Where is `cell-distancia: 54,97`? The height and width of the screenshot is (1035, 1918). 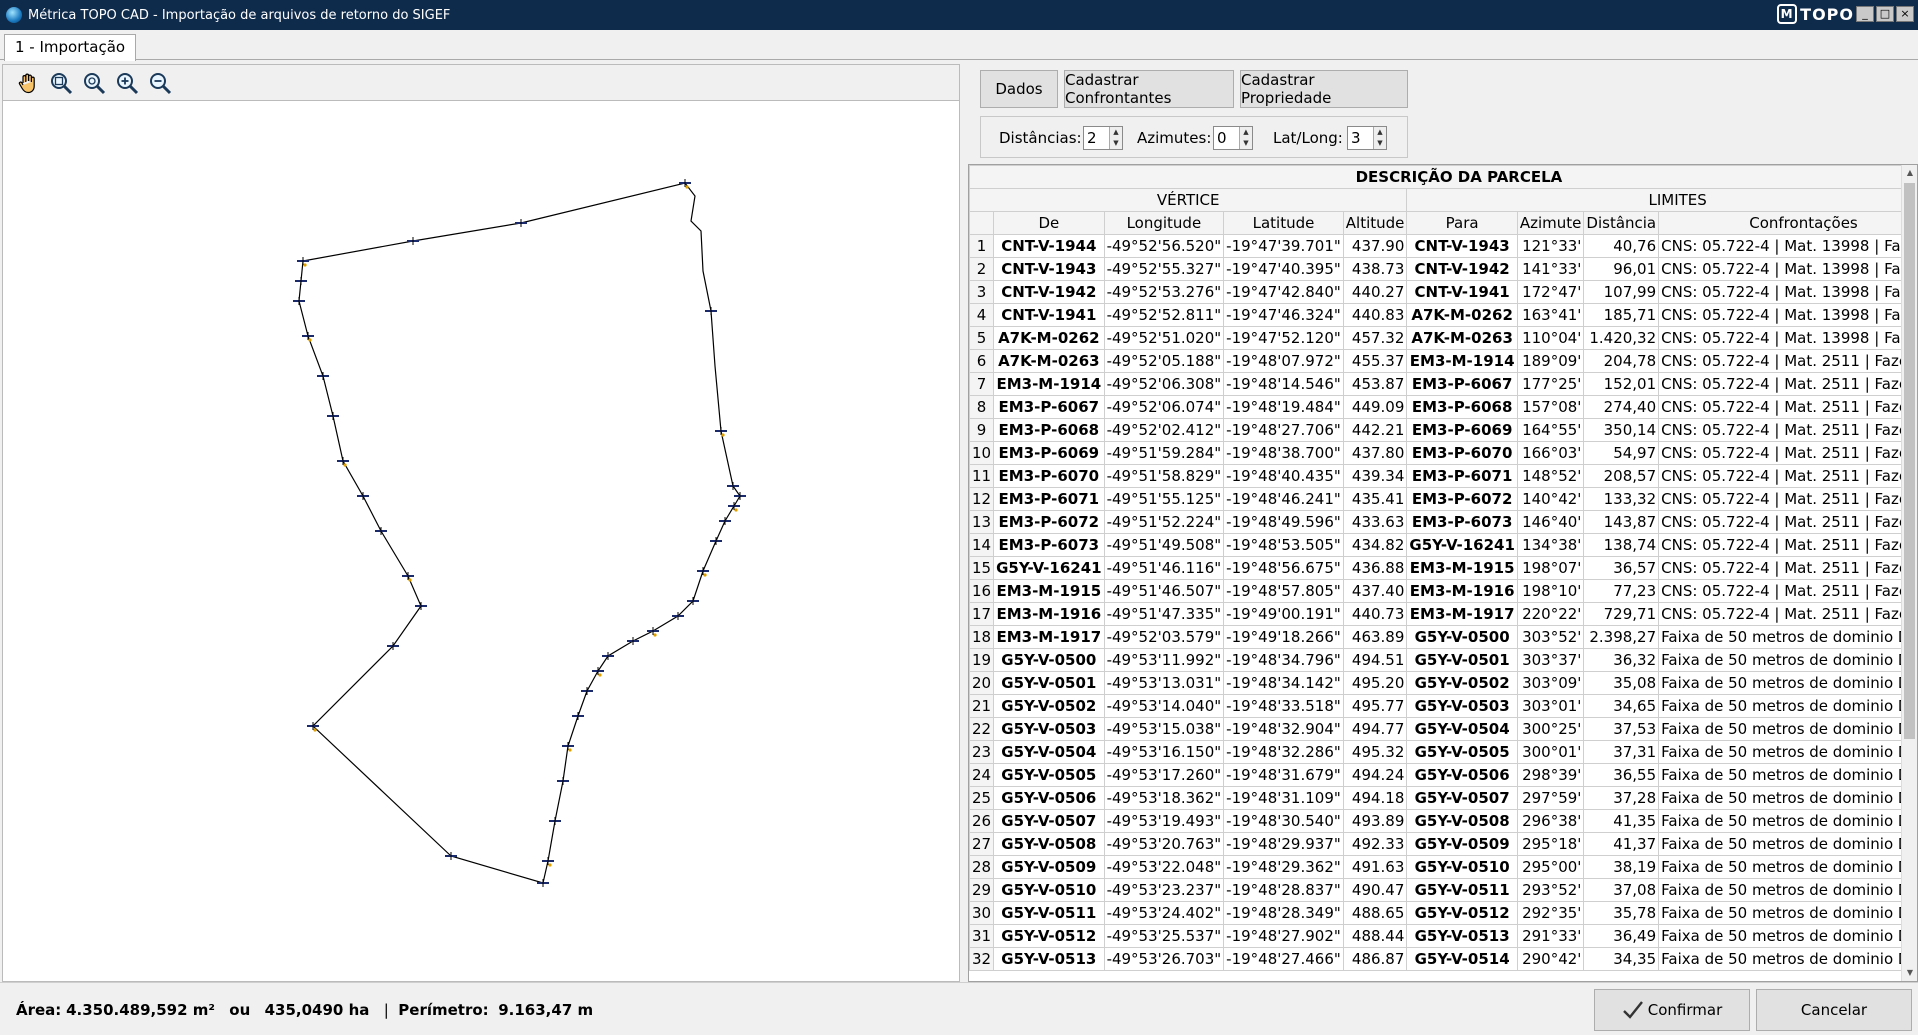 cell-distancia: 54,97 is located at coordinates (1621, 453).